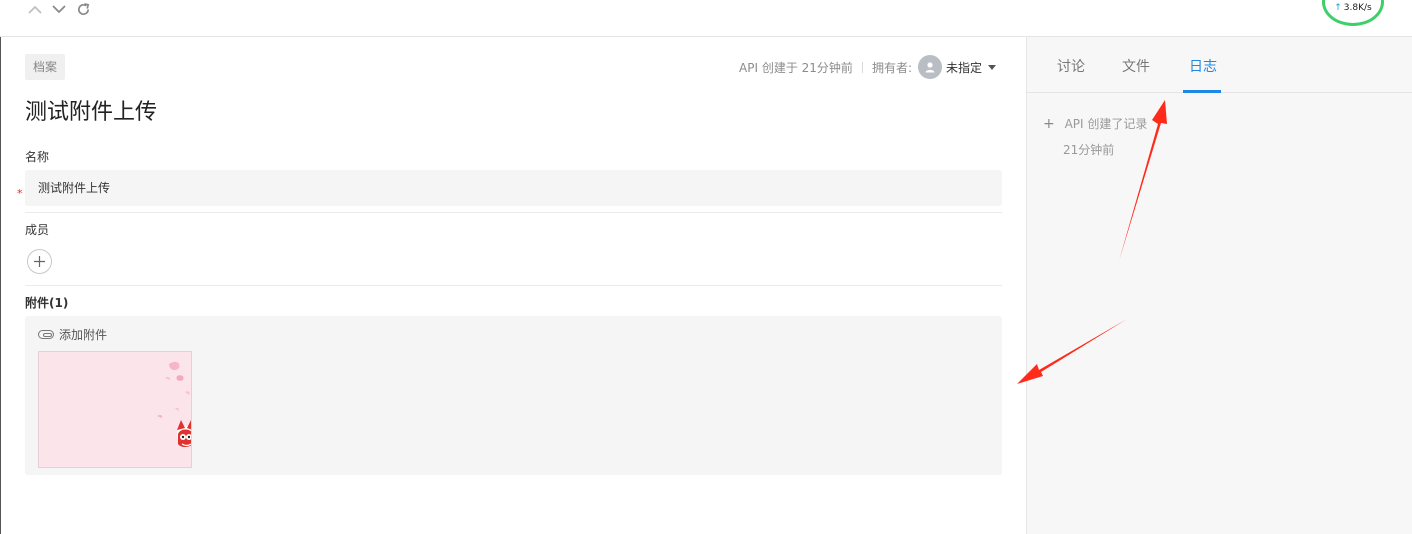 This screenshot has height=534, width=1412. I want to click on log-timestamp: 21分钟前, so click(1089, 150).